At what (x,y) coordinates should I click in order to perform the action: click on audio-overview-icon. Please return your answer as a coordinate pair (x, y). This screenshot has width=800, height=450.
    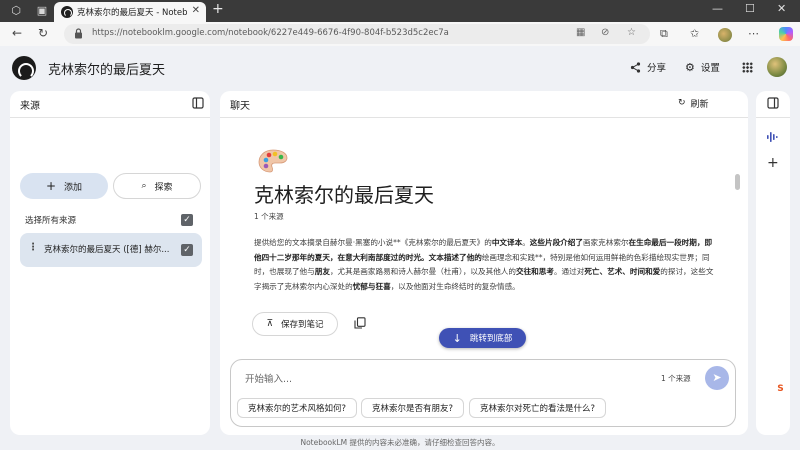
    Looking at the image, I should click on (773, 137).